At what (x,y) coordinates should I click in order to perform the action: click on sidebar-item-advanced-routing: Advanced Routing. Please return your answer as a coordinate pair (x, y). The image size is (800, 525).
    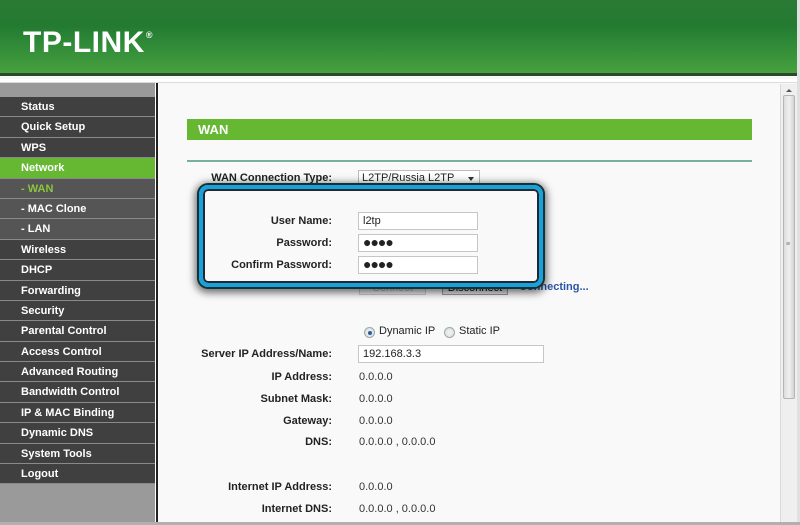
    Looking at the image, I should click on (77, 372).